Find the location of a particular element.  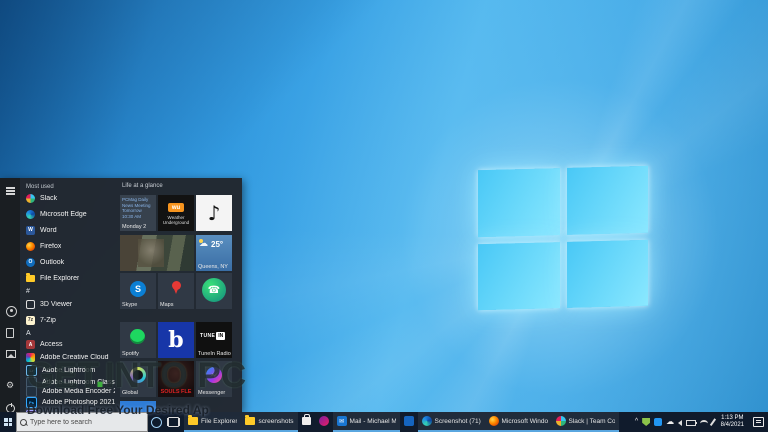

user-account-button is located at coordinates (11, 311).